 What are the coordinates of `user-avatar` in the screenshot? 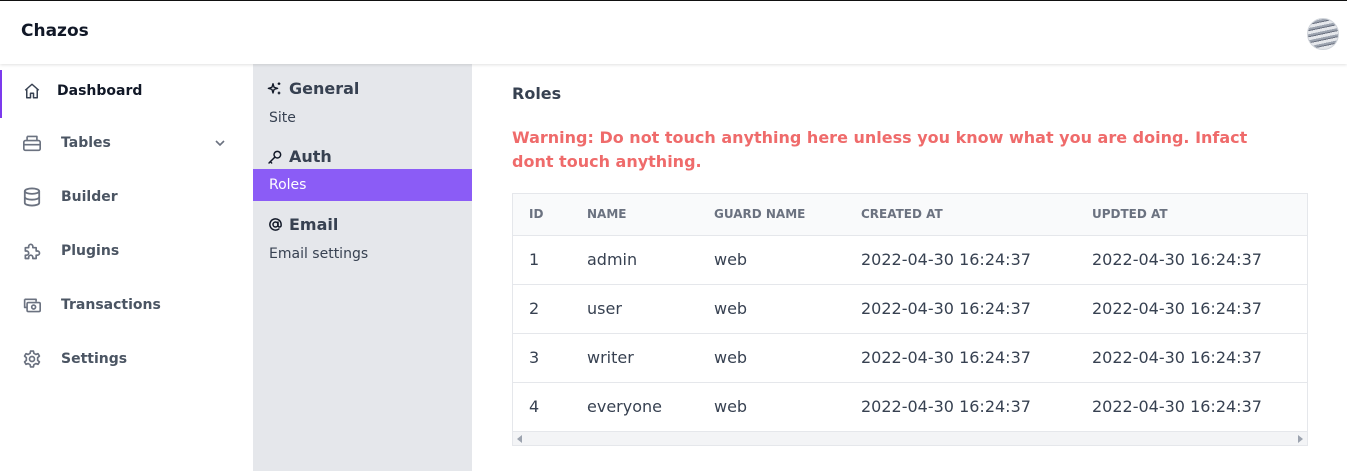 It's located at (1323, 34).